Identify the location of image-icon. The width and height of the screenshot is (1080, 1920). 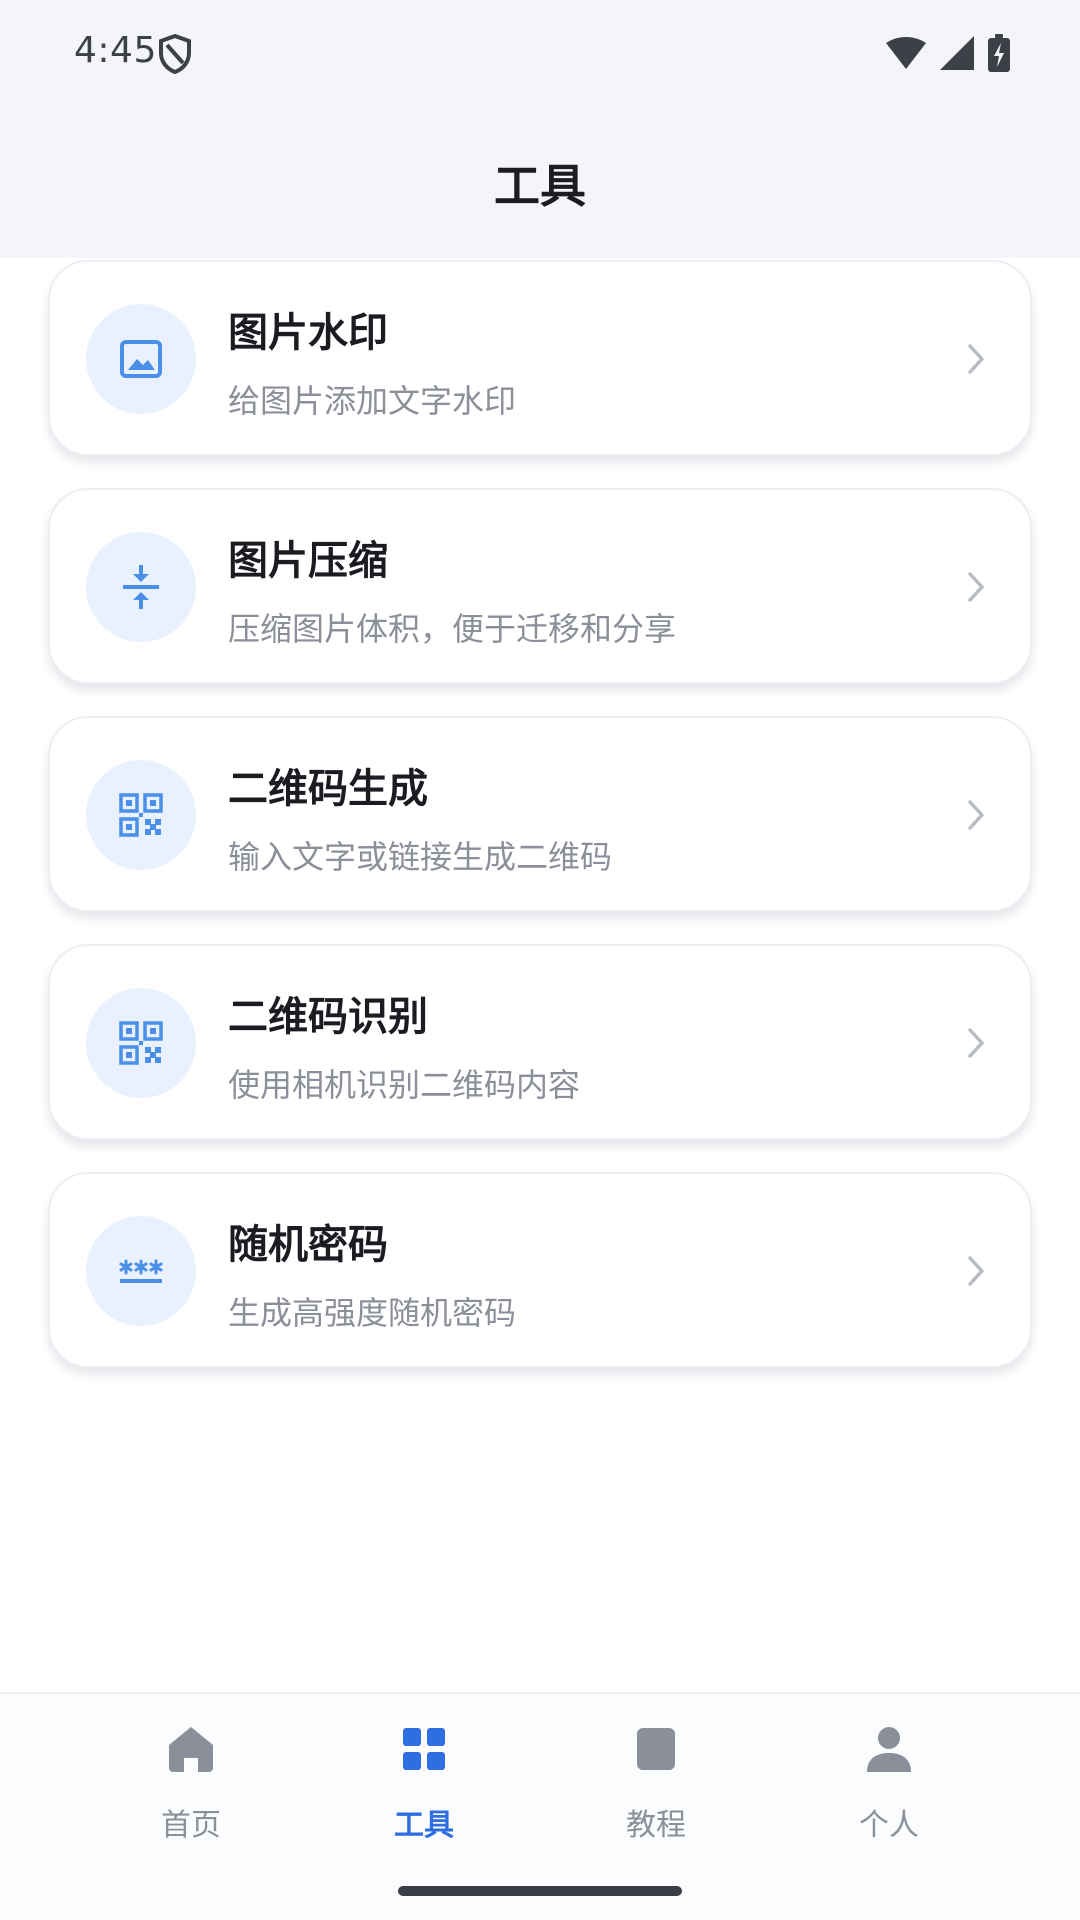
(141, 359).